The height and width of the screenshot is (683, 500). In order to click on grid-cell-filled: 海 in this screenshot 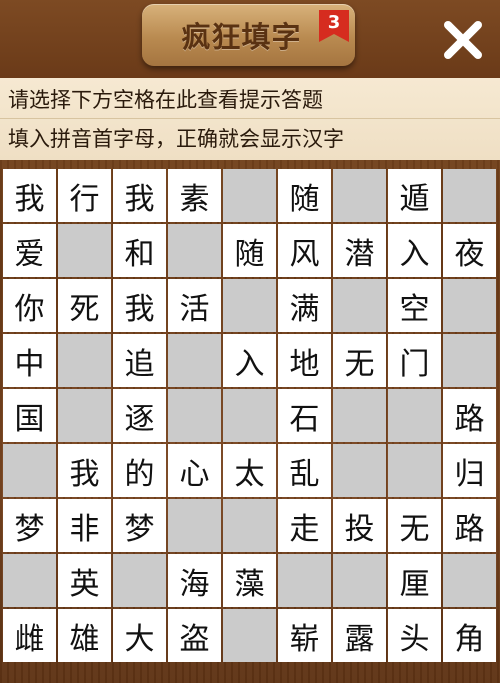, I will do `click(194, 580)`.